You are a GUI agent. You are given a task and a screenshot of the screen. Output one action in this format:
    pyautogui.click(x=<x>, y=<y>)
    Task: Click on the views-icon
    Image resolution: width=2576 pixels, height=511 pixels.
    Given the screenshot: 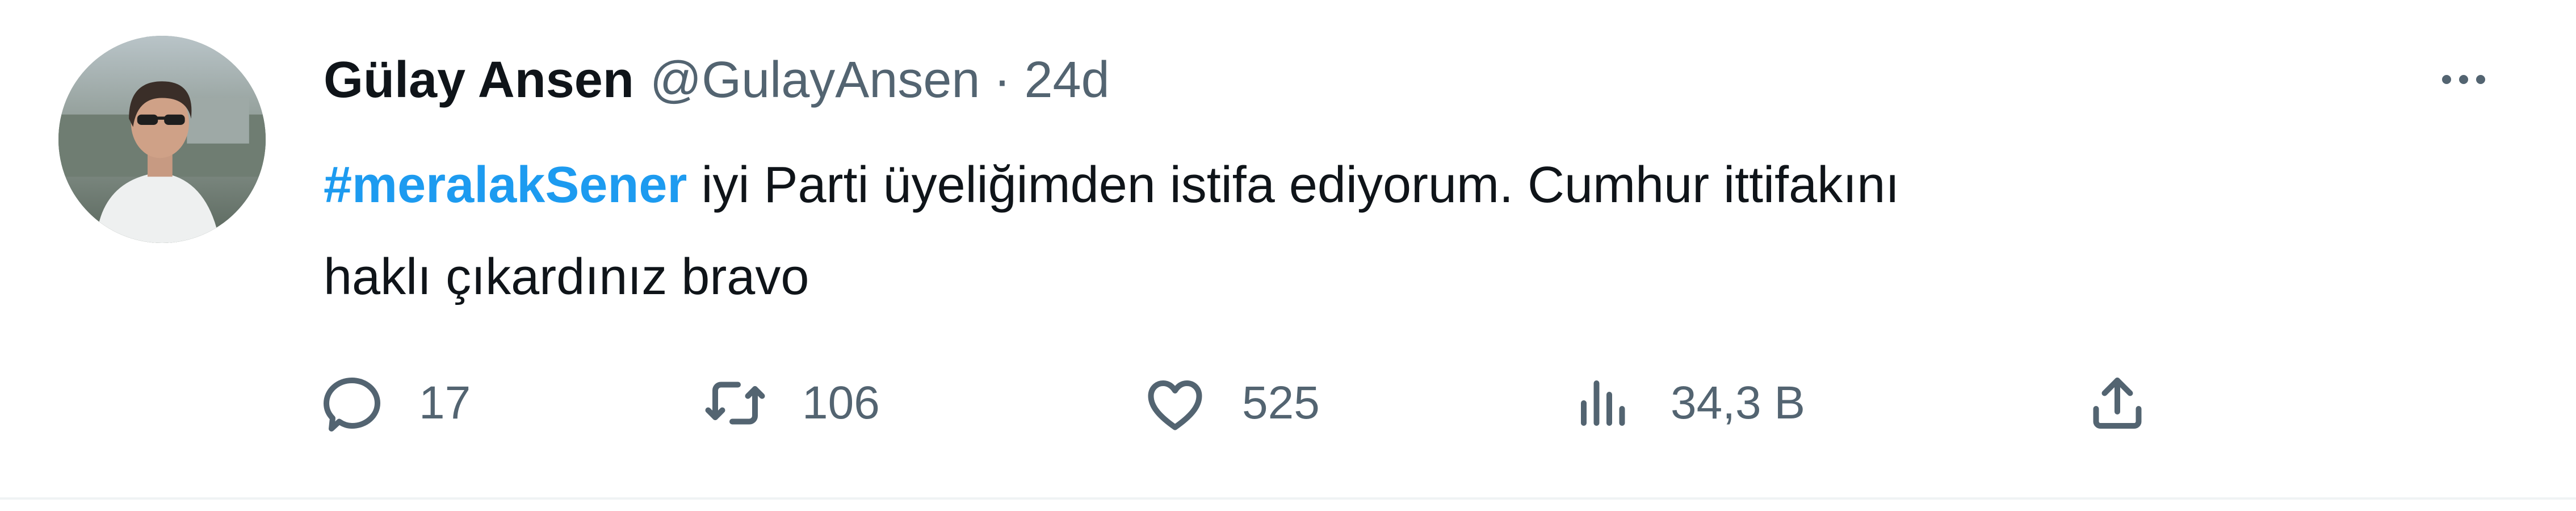 What is the action you would take?
    pyautogui.click(x=1603, y=403)
    